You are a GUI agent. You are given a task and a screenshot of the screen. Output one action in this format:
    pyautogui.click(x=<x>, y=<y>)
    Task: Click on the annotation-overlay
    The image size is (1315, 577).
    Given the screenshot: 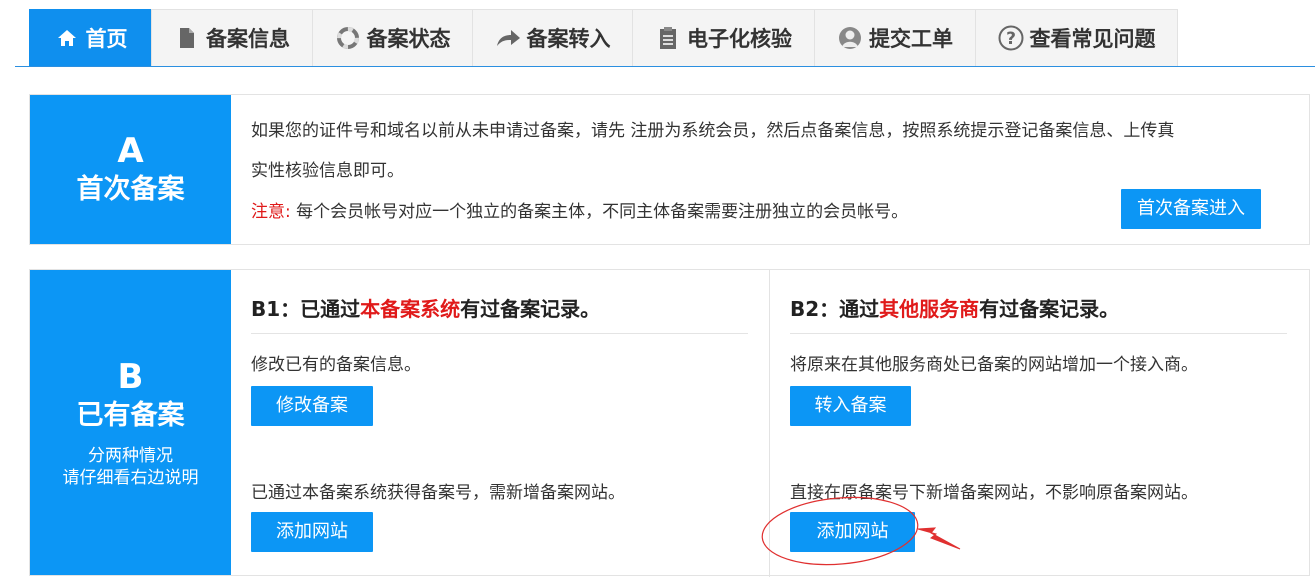 What is the action you would take?
    pyautogui.click(x=861, y=531)
    